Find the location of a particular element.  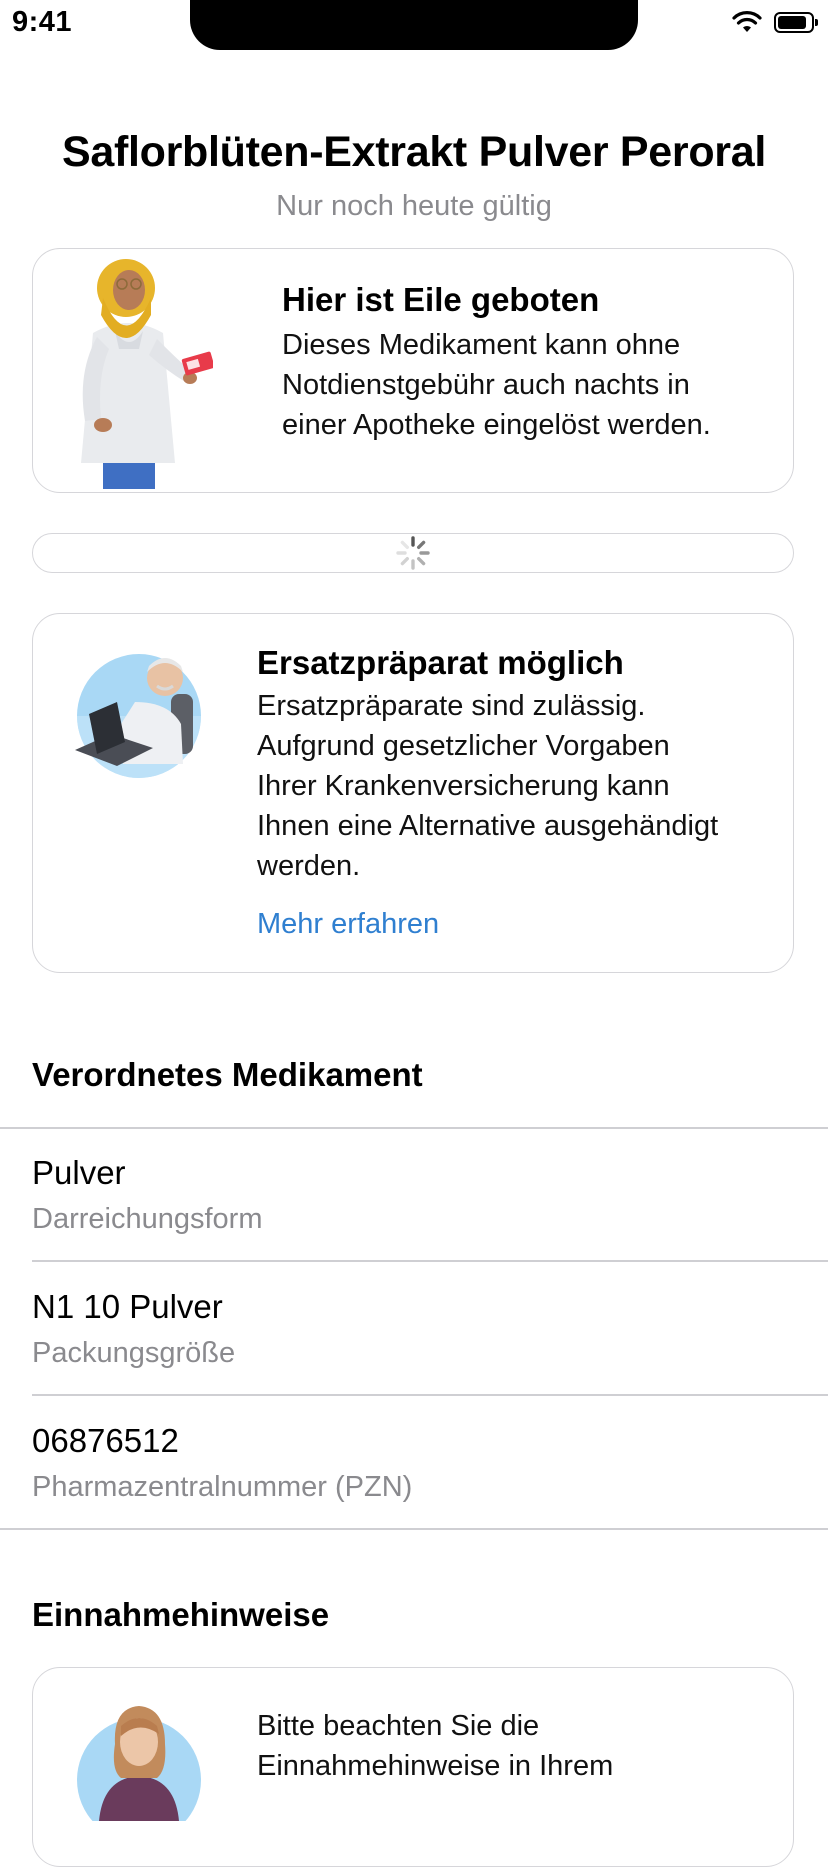

pharmacist-illustration is located at coordinates (147, 374).